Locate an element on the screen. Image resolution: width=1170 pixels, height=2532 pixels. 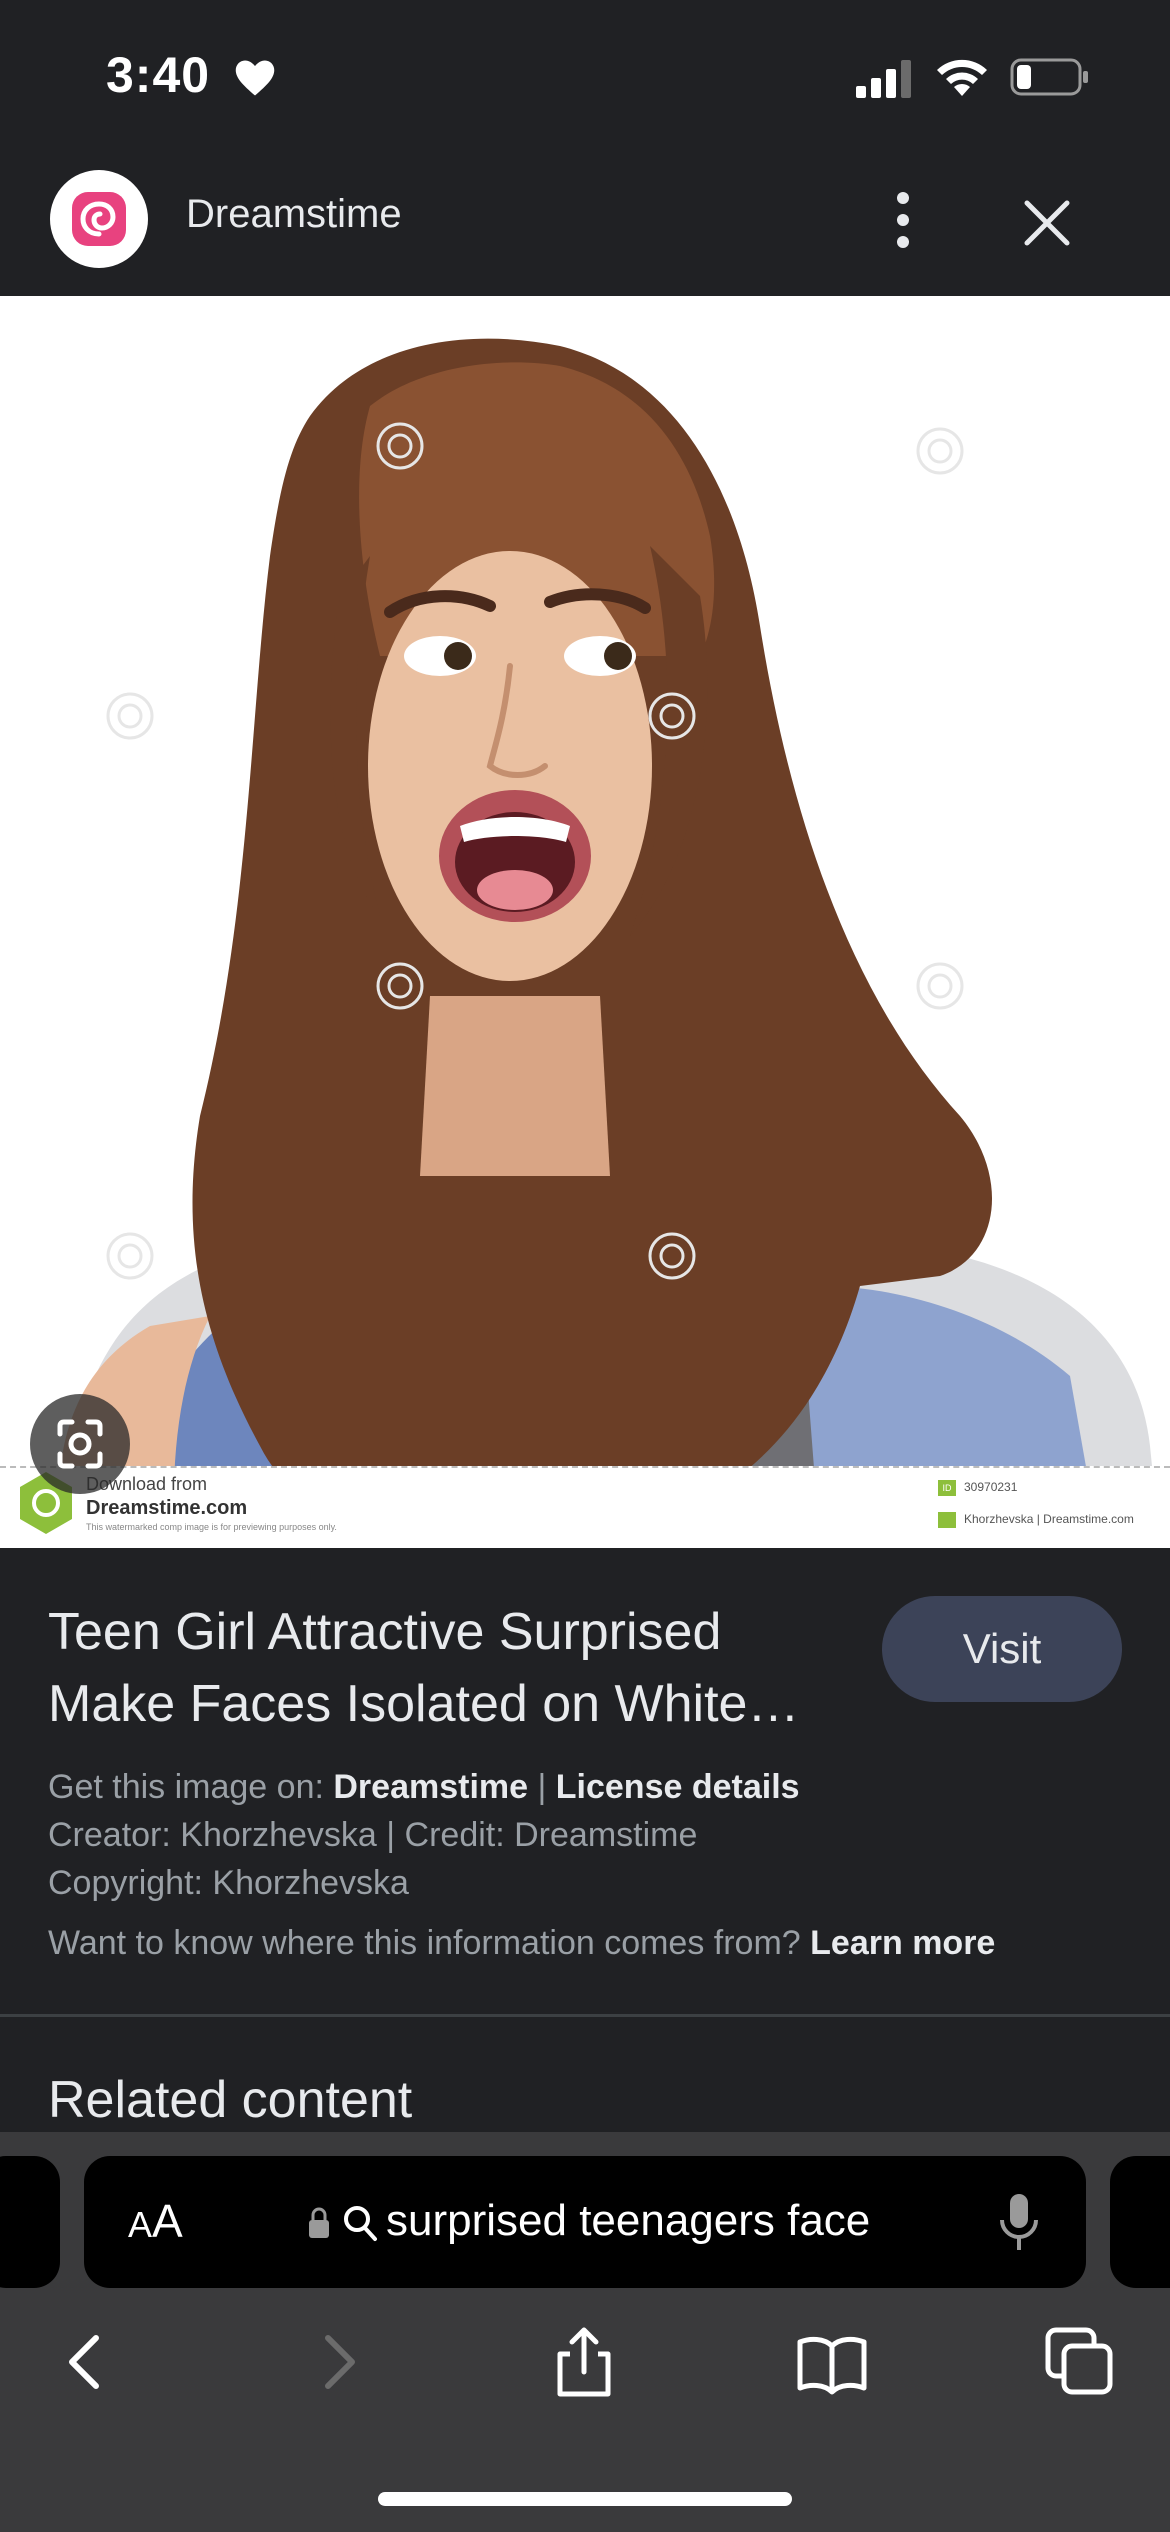
lens-icon is located at coordinates (80, 1444).